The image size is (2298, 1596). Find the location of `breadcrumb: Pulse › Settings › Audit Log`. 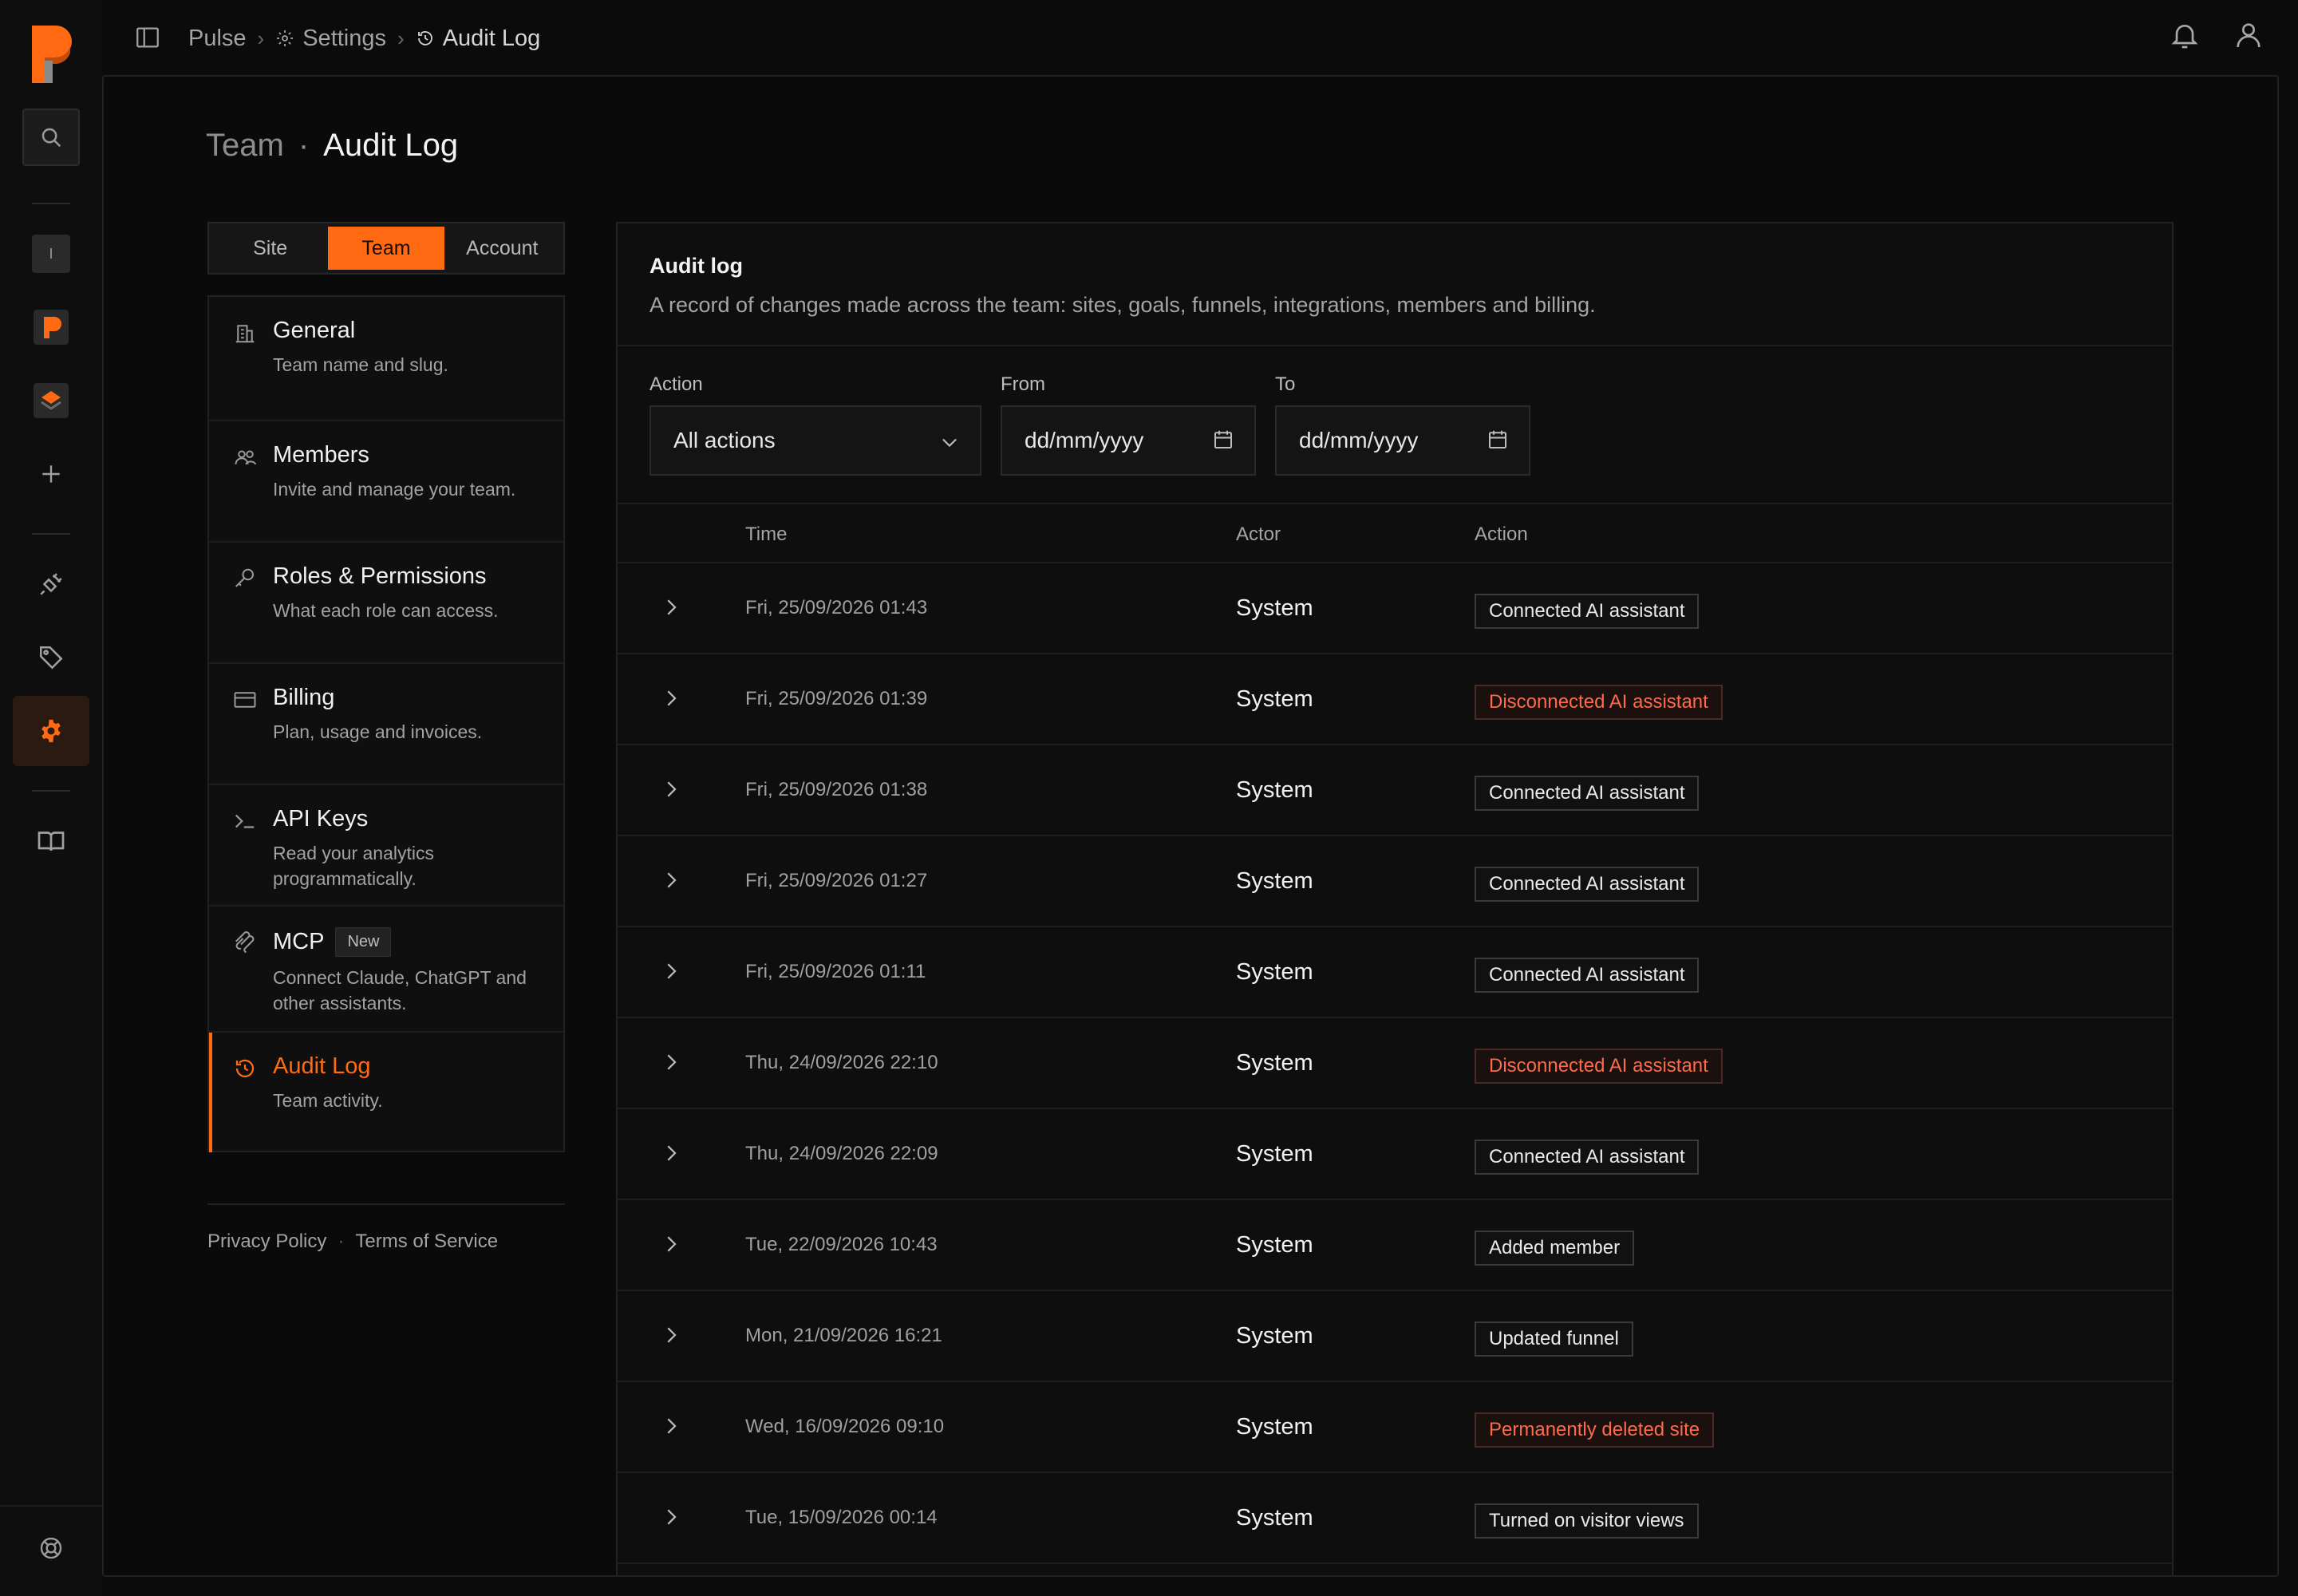

breadcrumb: Pulse › Settings › Audit Log is located at coordinates (364, 38).